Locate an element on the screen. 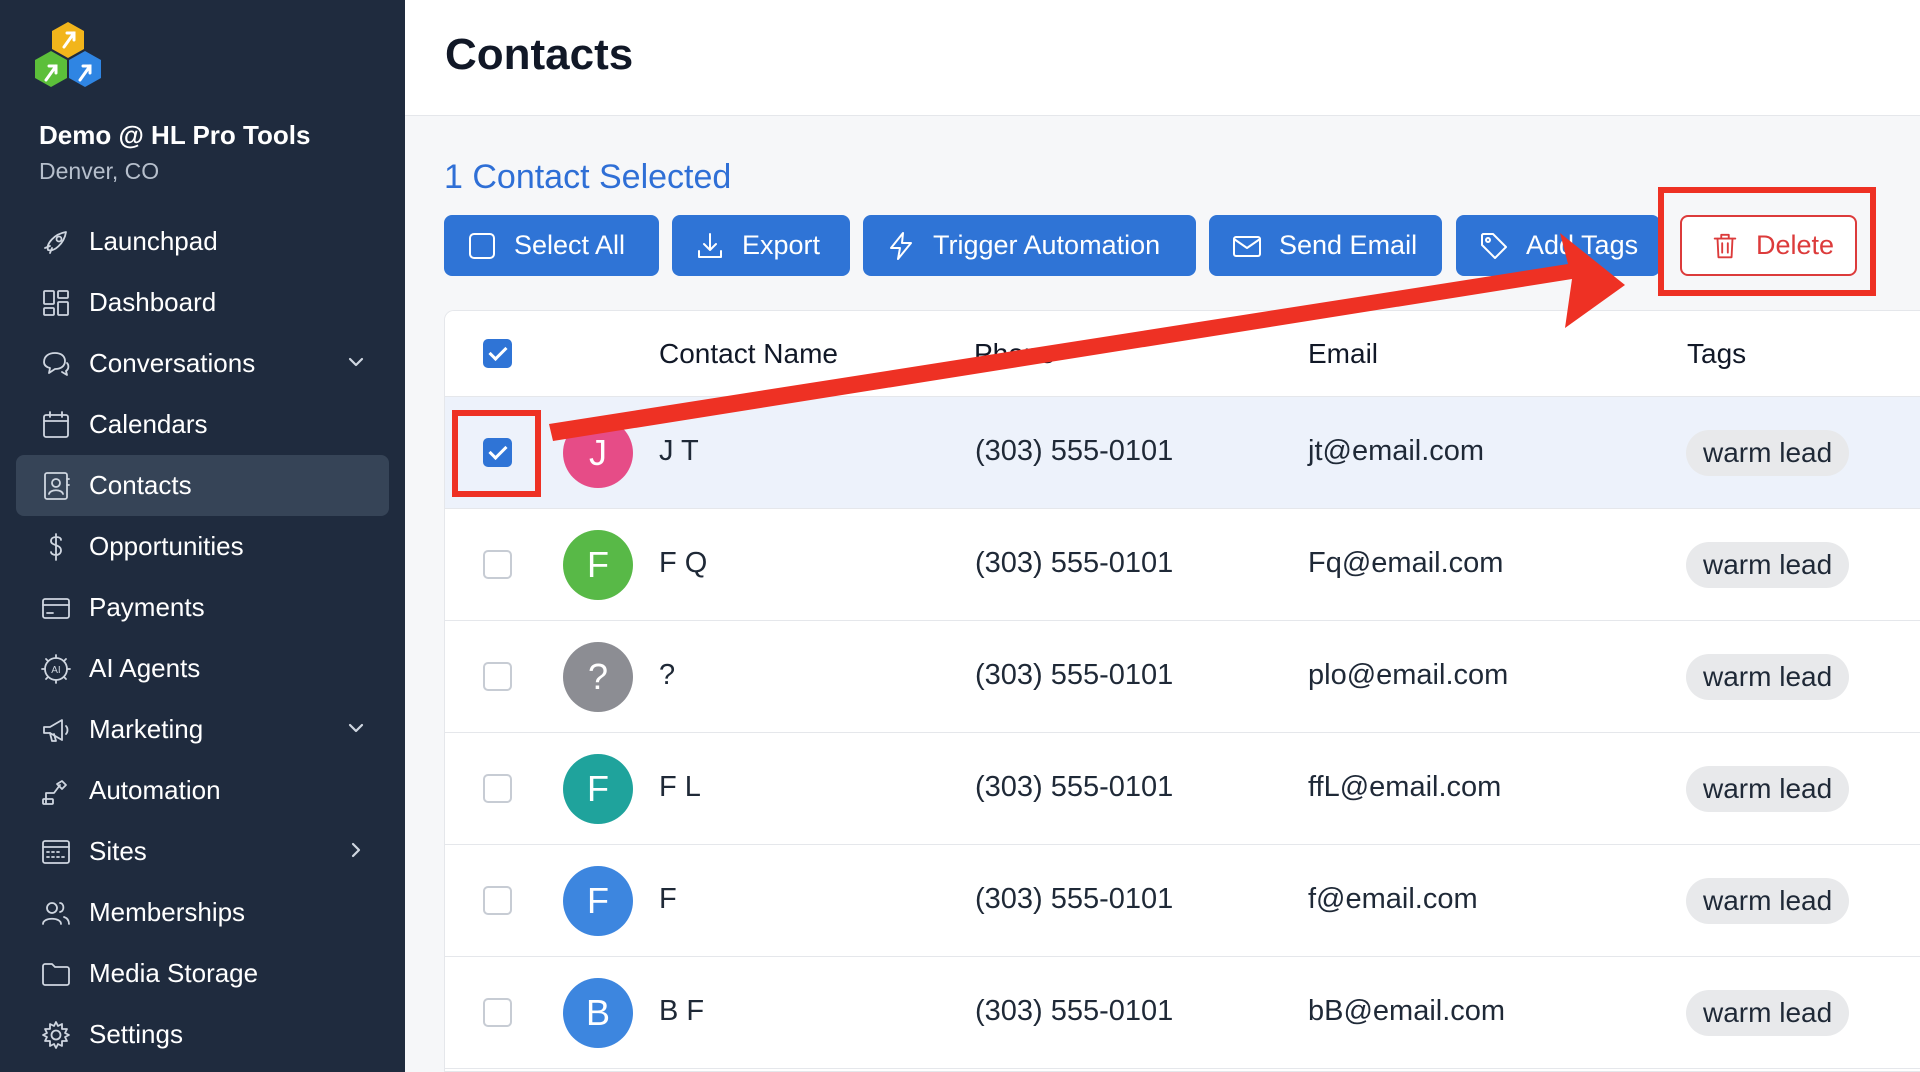  page-header: Contacts is located at coordinates (1162, 58).